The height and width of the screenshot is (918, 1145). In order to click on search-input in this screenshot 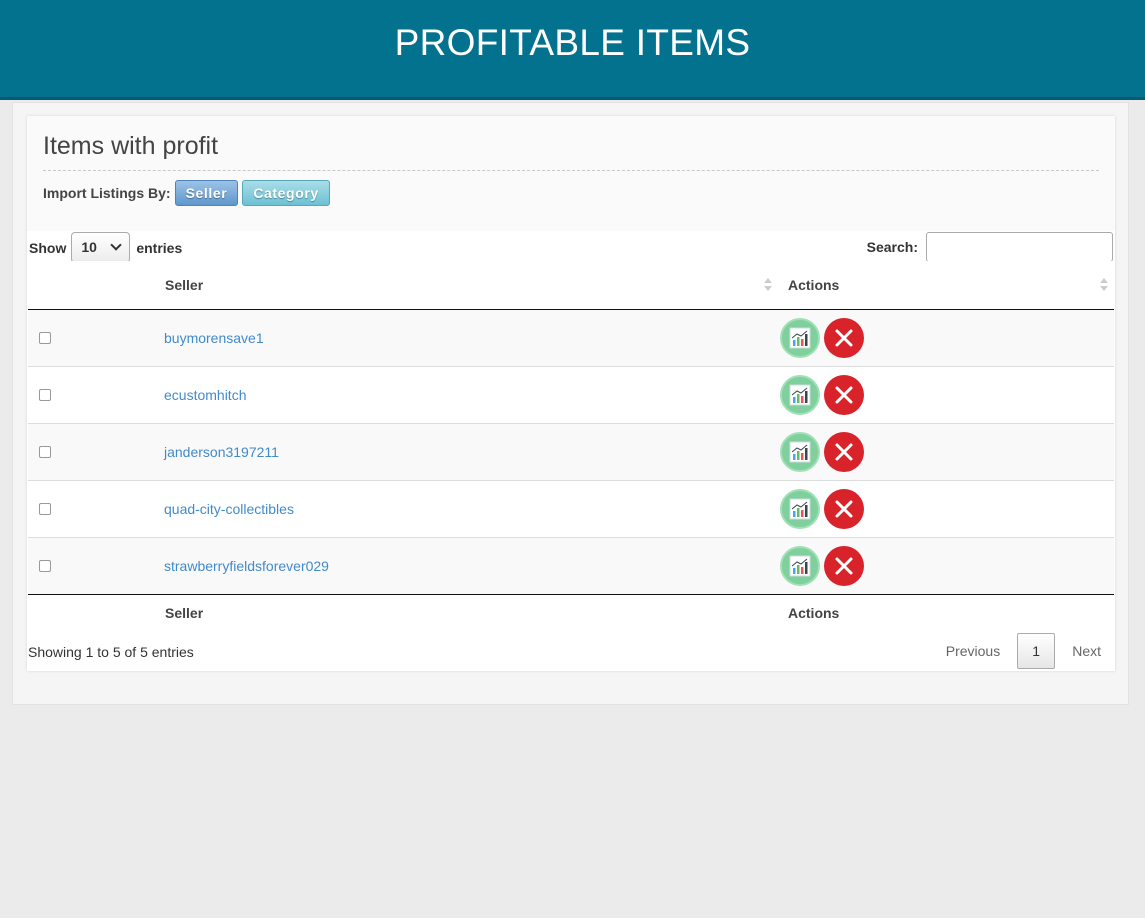, I will do `click(1019, 247)`.